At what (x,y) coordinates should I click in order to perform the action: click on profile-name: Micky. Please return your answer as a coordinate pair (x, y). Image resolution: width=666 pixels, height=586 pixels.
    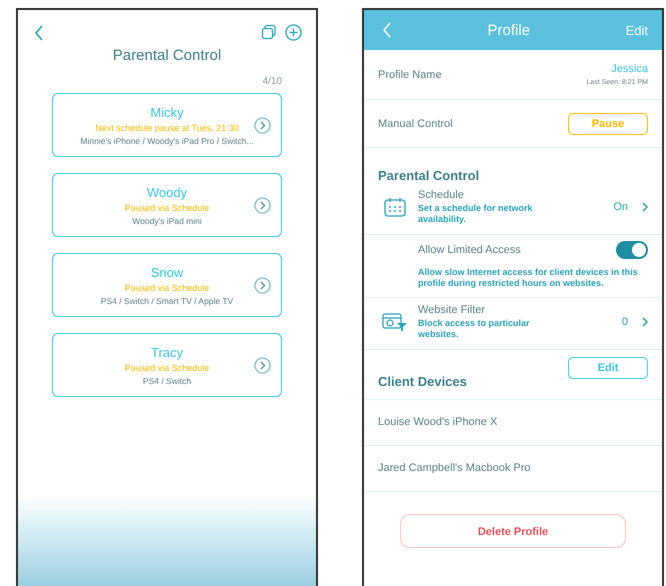
    Looking at the image, I should click on (167, 112).